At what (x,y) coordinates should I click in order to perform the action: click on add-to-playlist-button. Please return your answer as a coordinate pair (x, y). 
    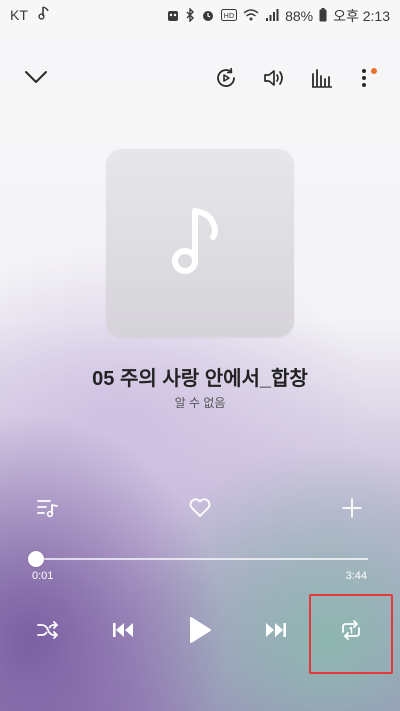
    Looking at the image, I should click on (352, 510).